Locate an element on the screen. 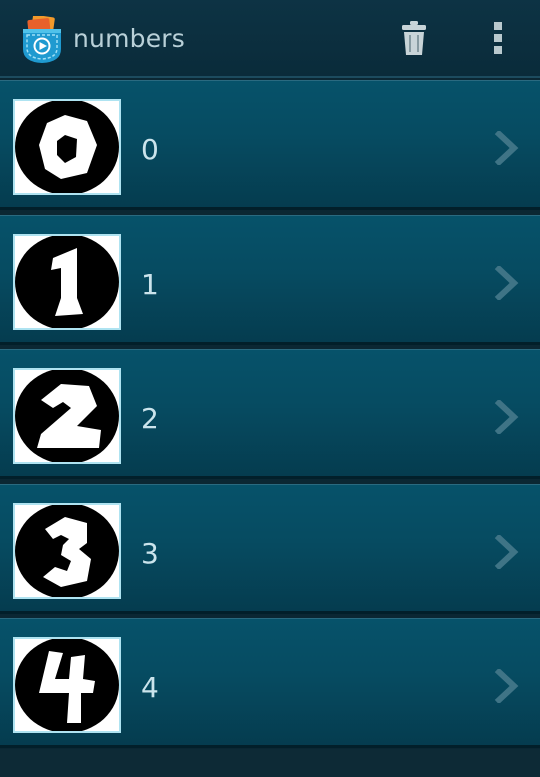 This screenshot has height=777, width=540. trash-icon is located at coordinates (414, 40).